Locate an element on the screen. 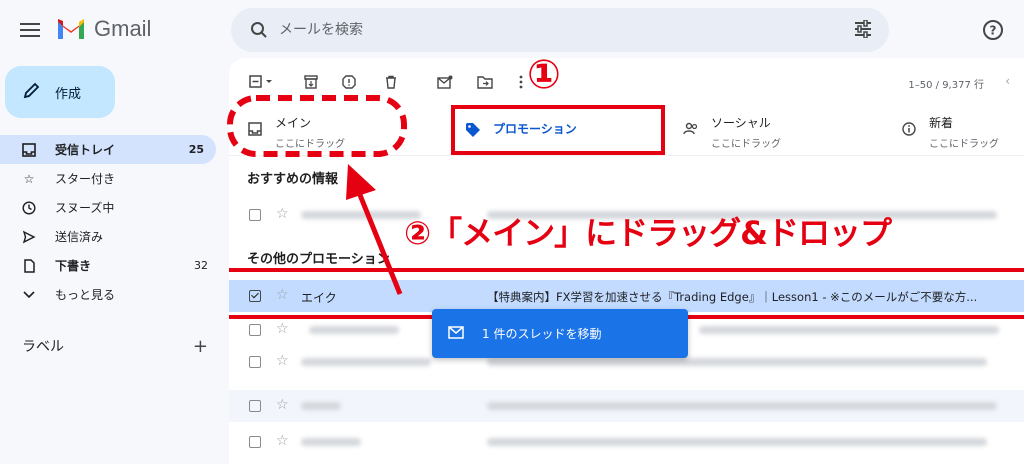  row-checkbox-checked is located at coordinates (255, 296).